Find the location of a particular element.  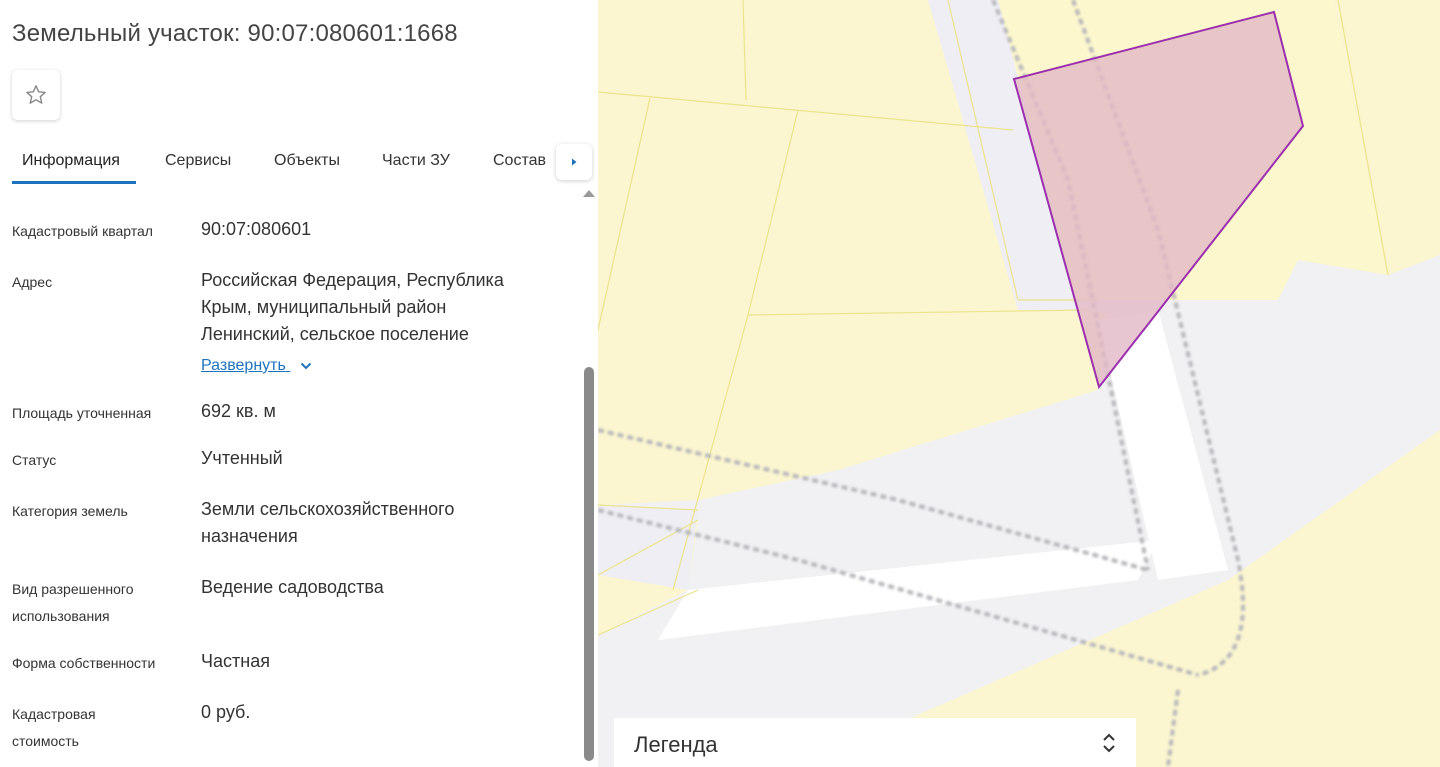

value-address-line: Российская Федерация, Республика is located at coordinates (352, 280).